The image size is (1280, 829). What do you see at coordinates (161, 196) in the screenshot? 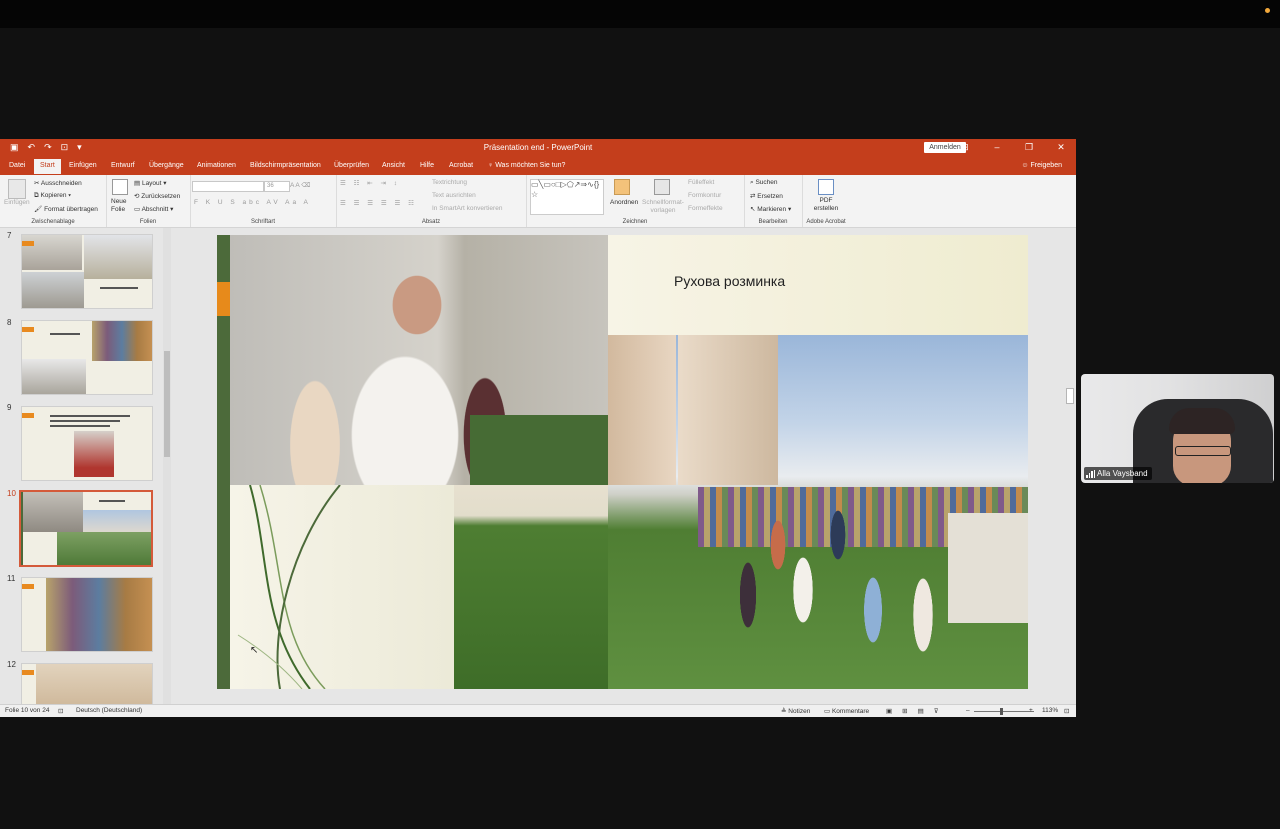
I see `reset-label: Zurücksetzen` at bounding box center [161, 196].